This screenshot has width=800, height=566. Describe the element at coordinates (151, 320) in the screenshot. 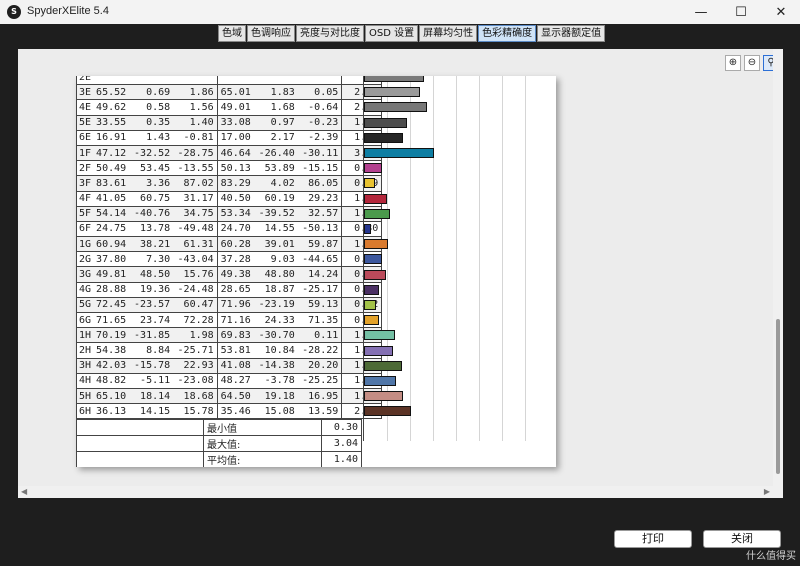

I see `table-cell: 23.74` at that location.